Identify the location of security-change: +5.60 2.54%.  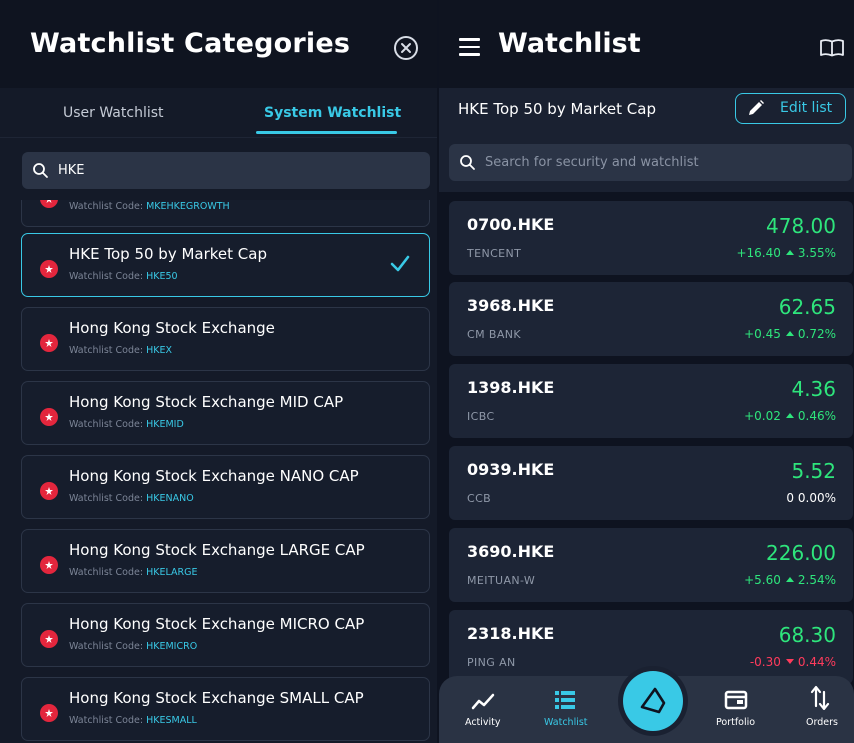
(790, 580).